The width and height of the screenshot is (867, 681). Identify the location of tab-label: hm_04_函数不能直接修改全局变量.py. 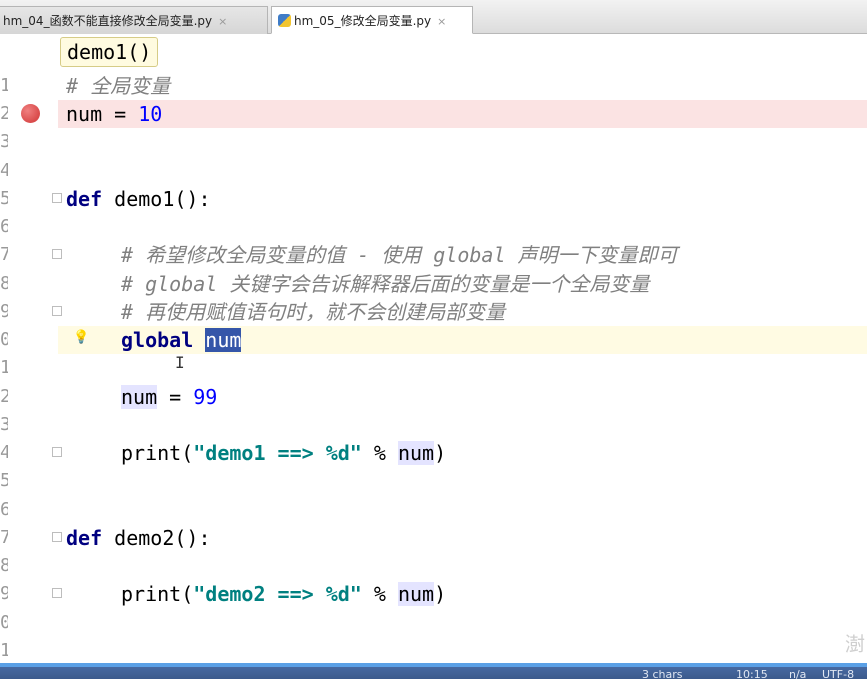
(108, 21).